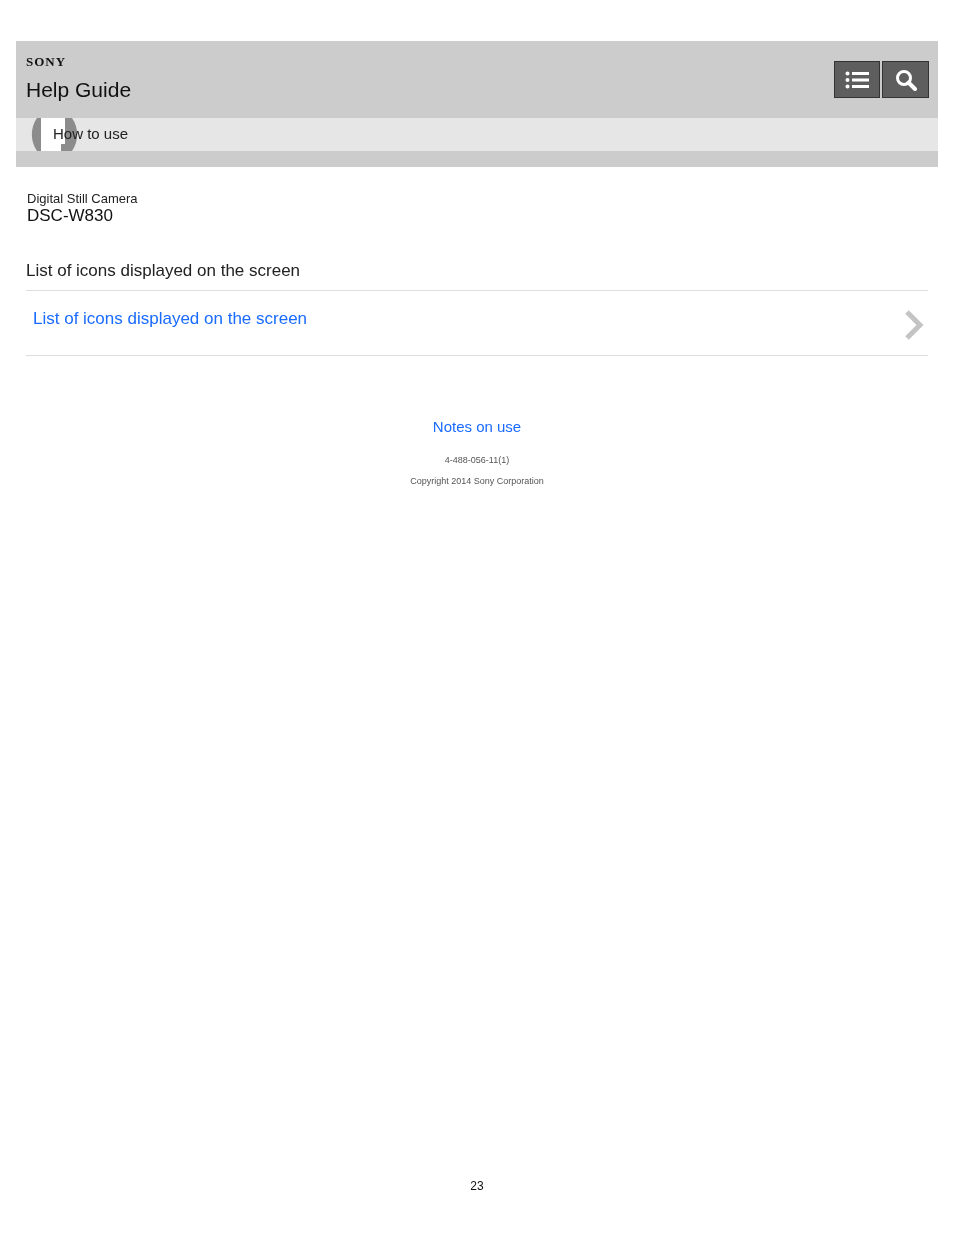 The width and height of the screenshot is (954, 1235). Describe the element at coordinates (477, 427) in the screenshot. I see `notes-on-use-link: Notes on use` at that location.